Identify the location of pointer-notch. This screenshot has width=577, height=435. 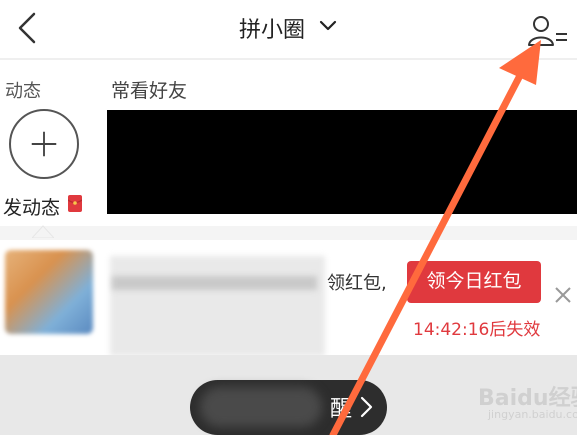
(43, 231).